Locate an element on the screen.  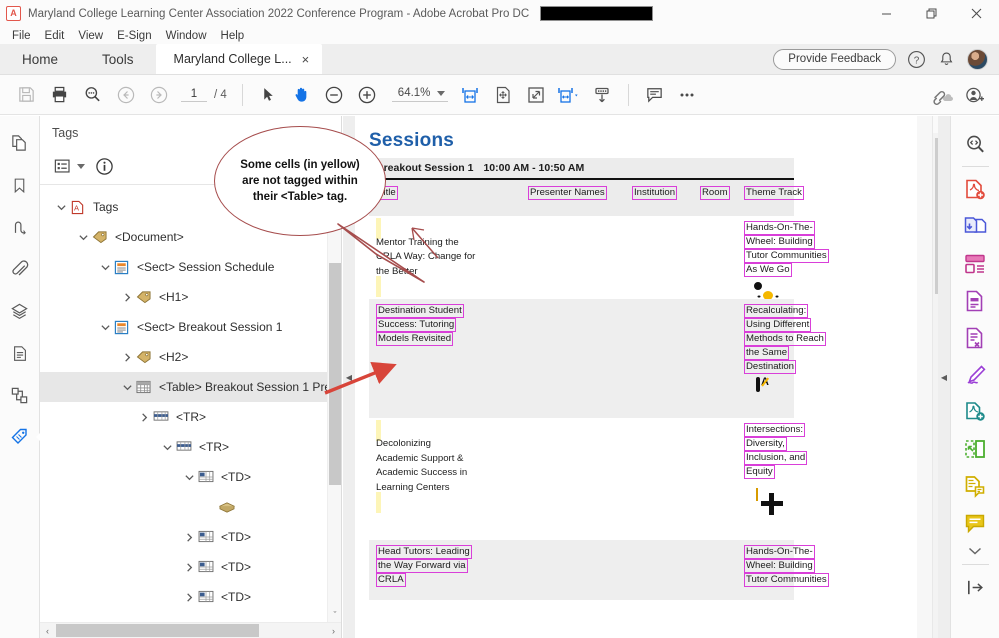
send-for-signature-icon is located at coordinates (975, 411).